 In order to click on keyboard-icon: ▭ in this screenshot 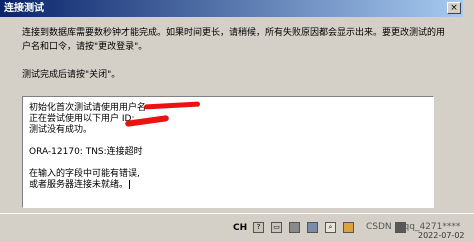, I will do `click(276, 227)`.